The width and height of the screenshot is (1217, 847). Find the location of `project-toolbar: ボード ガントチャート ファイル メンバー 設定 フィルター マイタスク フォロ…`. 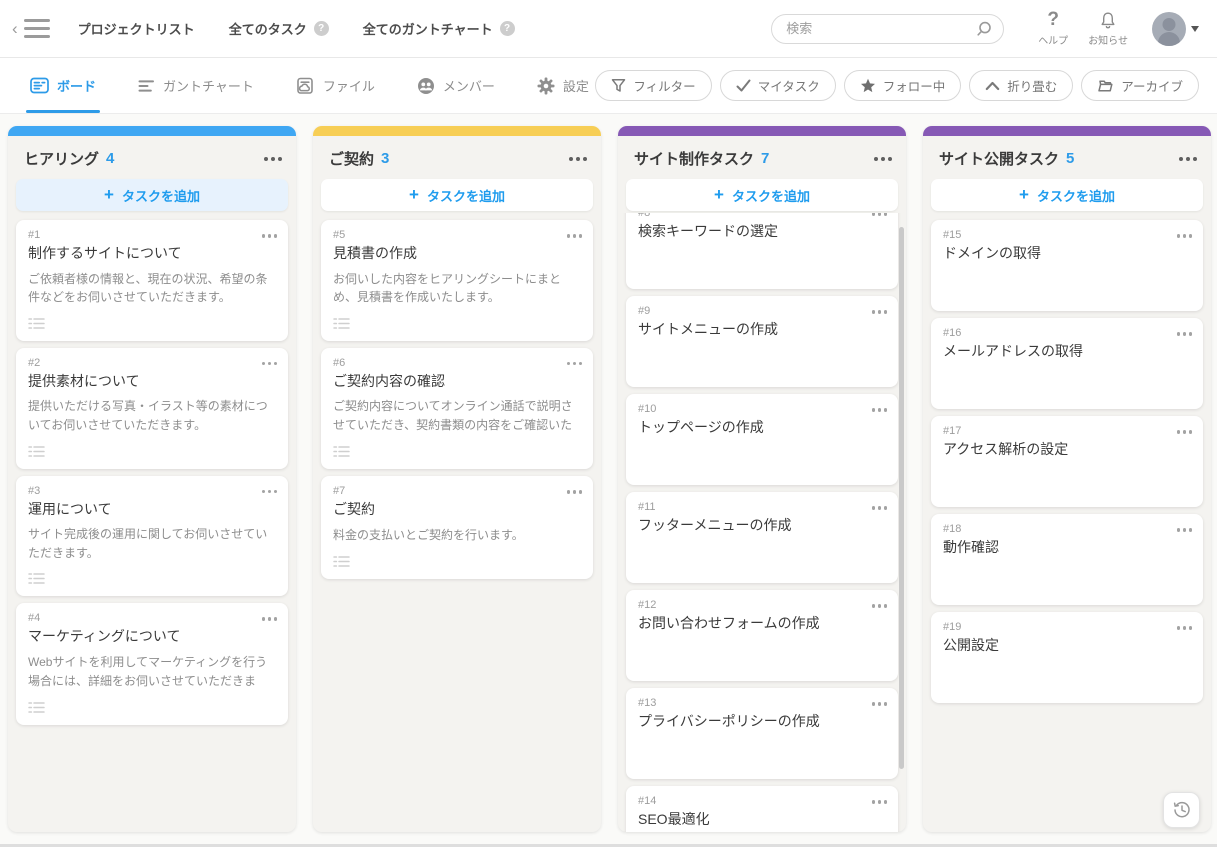

project-toolbar: ボード ガントチャート ファイル メンバー 設定 フィルター マイタスク フォロ… is located at coordinates (608, 86).